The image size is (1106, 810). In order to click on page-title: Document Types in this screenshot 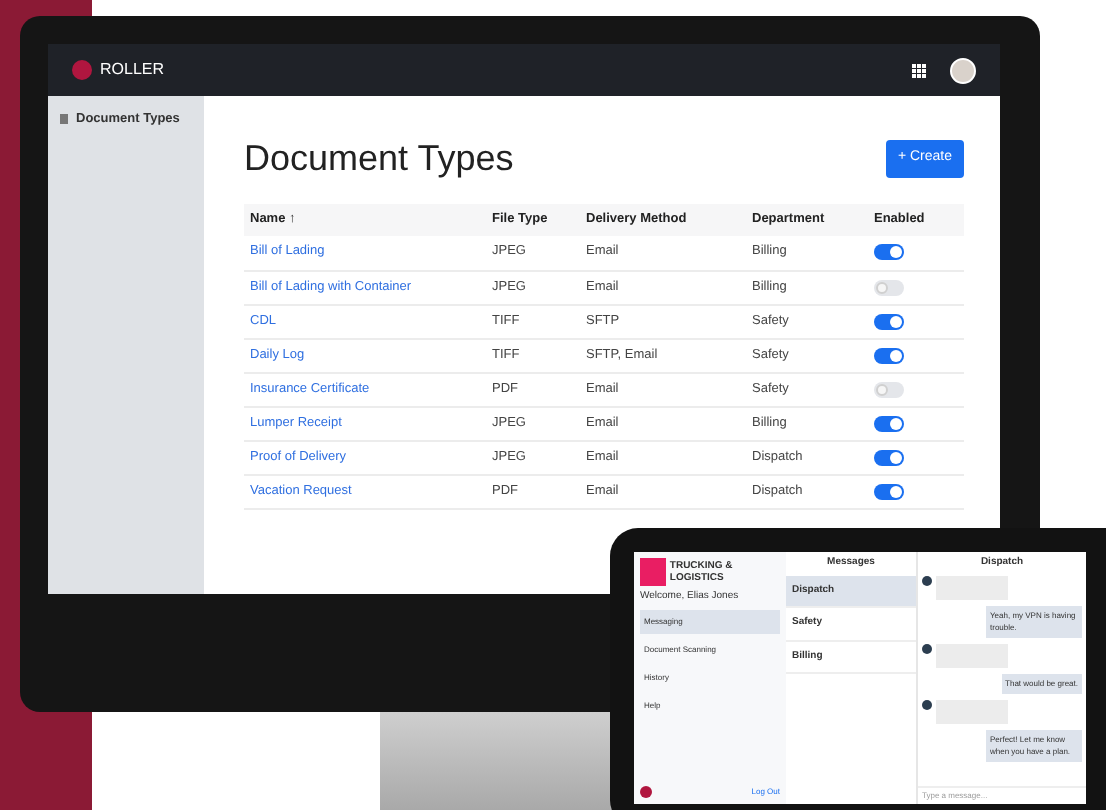, I will do `click(379, 159)`.